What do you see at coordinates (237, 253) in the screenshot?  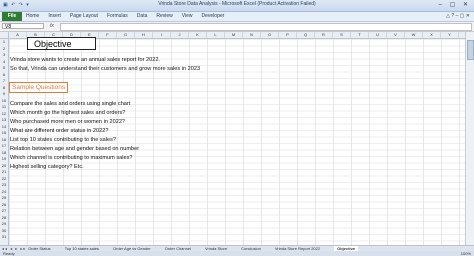 I see `status-bar: Ready 100%` at bounding box center [237, 253].